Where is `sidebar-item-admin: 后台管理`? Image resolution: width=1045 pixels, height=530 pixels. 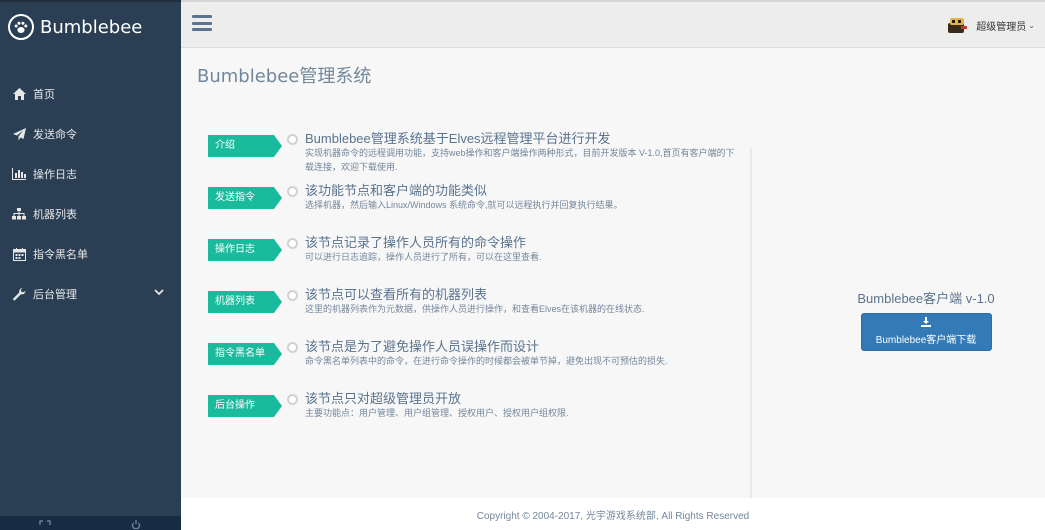
sidebar-item-admin: 后台管理 is located at coordinates (90, 294).